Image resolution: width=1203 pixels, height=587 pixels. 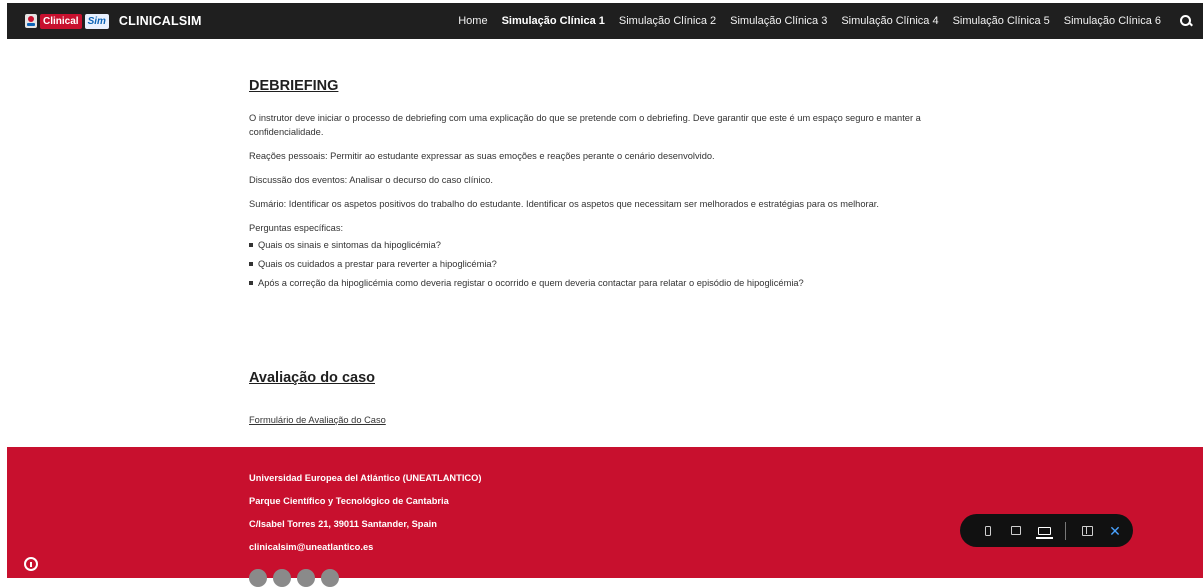 I want to click on site-logo: Clinical Sim, so click(x=67, y=21).